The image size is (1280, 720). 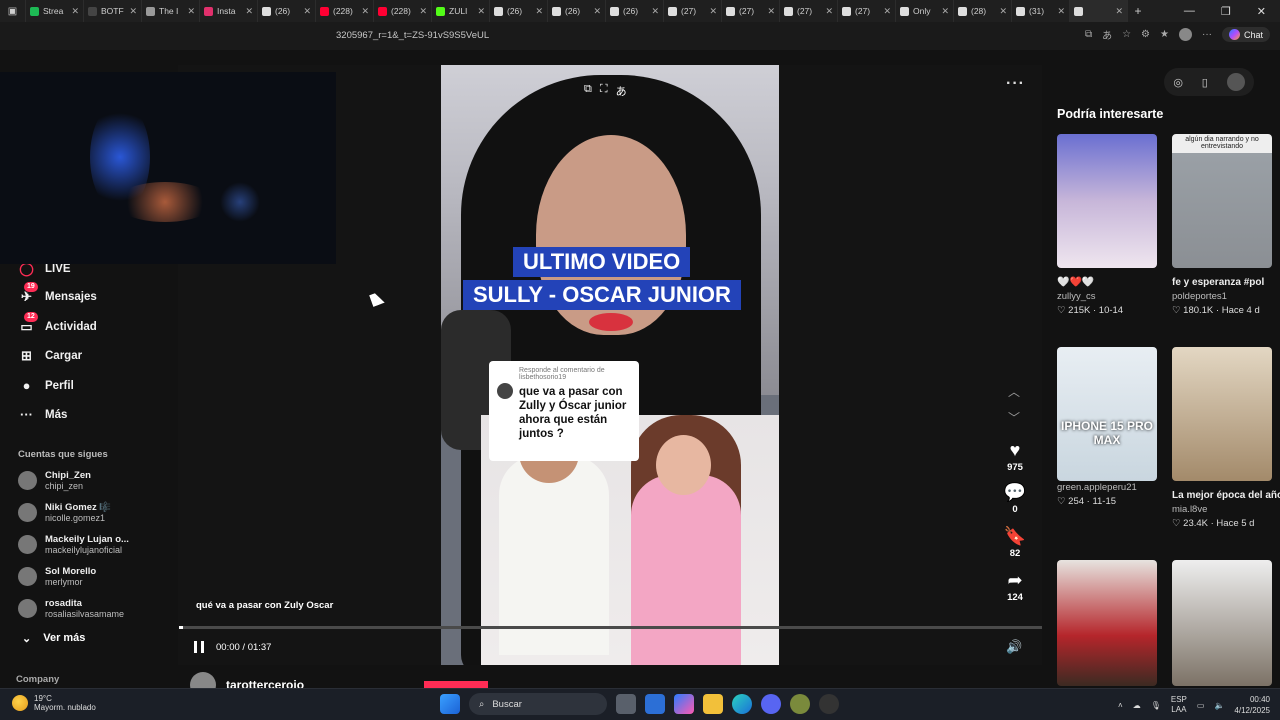 What do you see at coordinates (742, 704) in the screenshot?
I see `edge-icon` at bounding box center [742, 704].